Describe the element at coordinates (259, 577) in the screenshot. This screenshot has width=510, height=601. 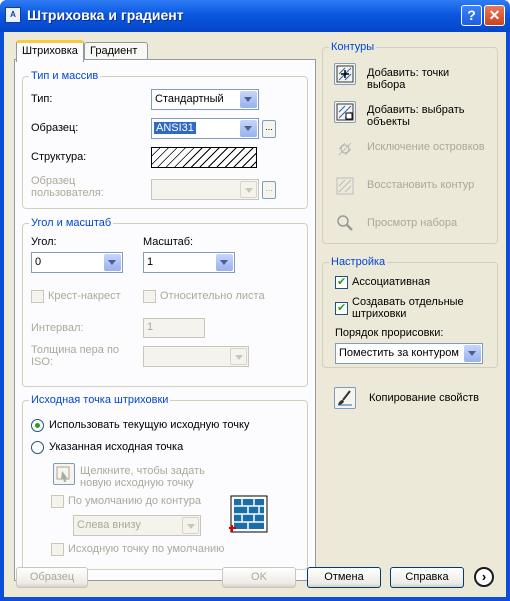
I see `ok-button: OK` at that location.